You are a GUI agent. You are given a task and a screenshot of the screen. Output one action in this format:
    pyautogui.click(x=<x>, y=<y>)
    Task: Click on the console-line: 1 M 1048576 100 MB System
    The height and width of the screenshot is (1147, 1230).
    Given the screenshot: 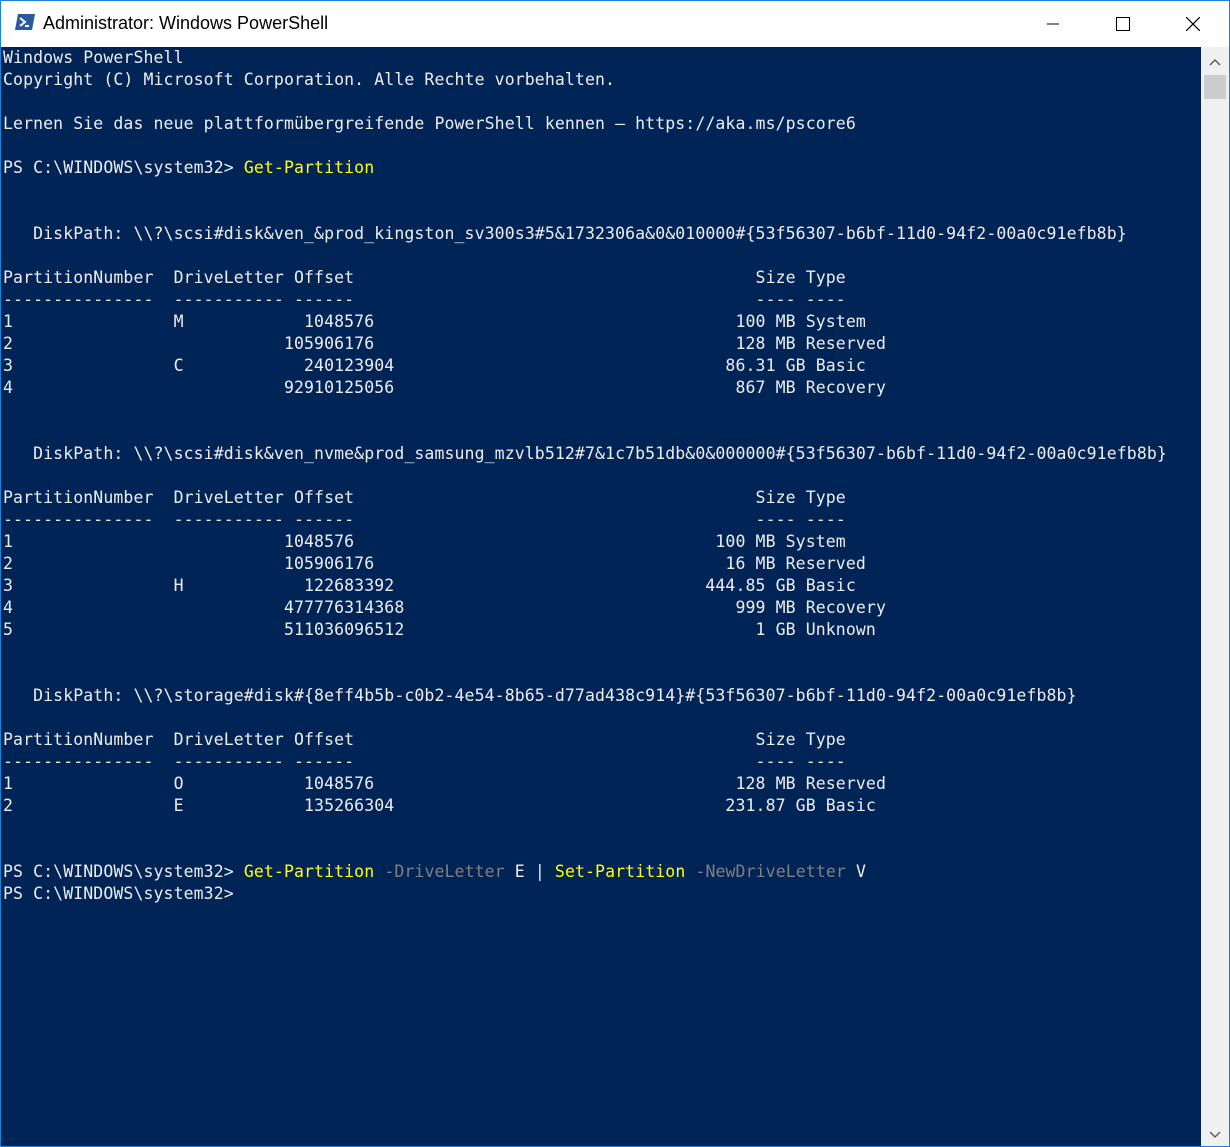 What is the action you would take?
    pyautogui.click(x=585, y=322)
    